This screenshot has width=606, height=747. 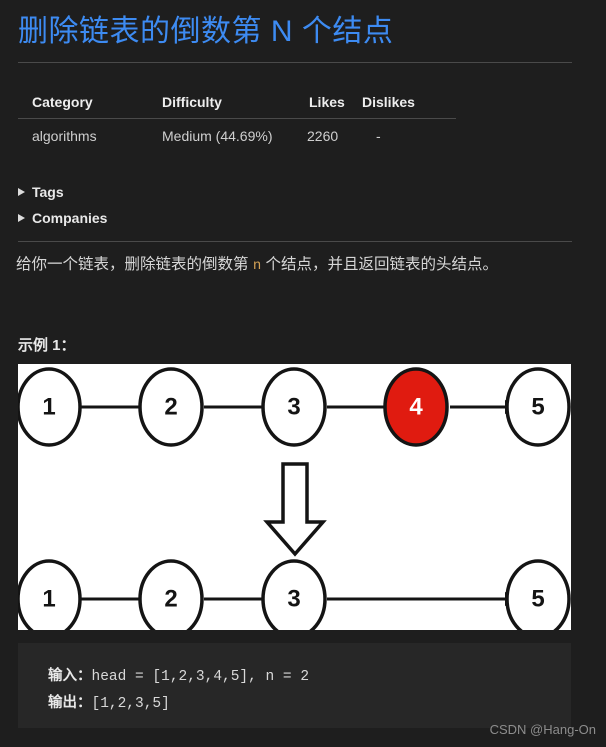 What do you see at coordinates (293, 599) in the screenshot?
I see `node-bottom-label-3: 3` at bounding box center [293, 599].